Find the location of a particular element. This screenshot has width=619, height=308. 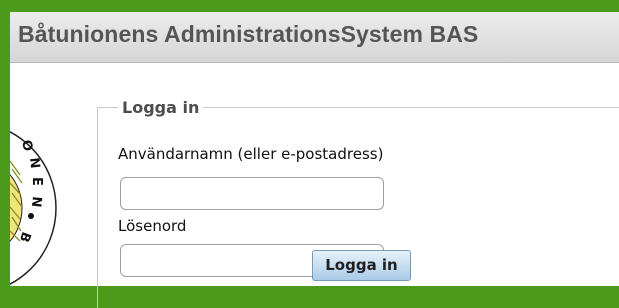

bas-logo: O N E N B is located at coordinates (38, 199).